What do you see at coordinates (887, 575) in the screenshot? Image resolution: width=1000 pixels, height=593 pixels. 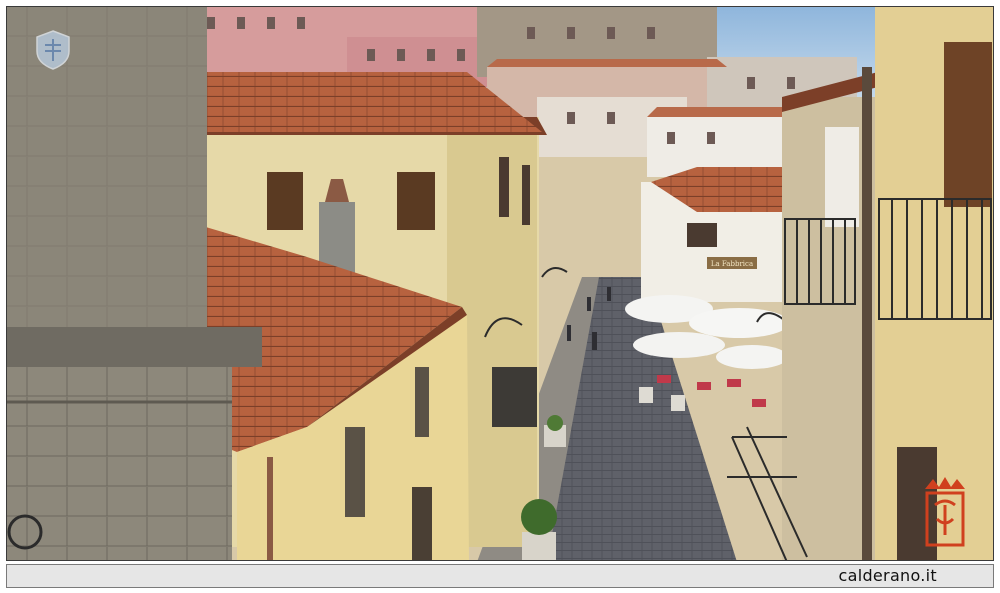 I see `site-caption: calderano.it` at bounding box center [887, 575].